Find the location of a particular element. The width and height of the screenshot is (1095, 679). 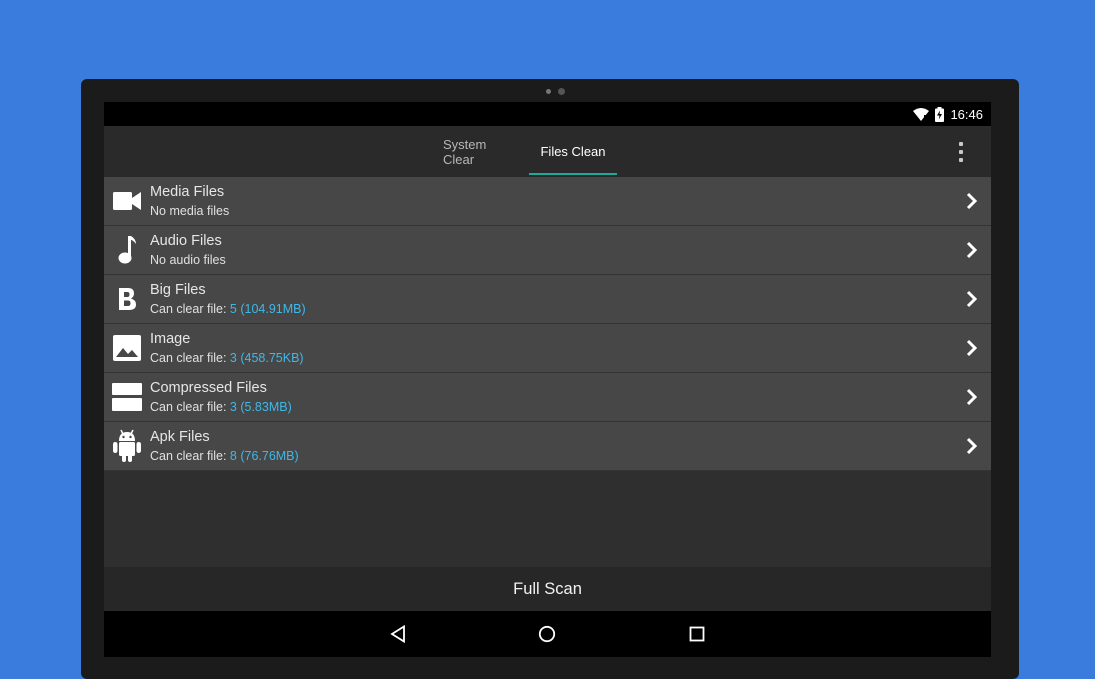

app-bar: System Clear Files Clean is located at coordinates (547, 151).